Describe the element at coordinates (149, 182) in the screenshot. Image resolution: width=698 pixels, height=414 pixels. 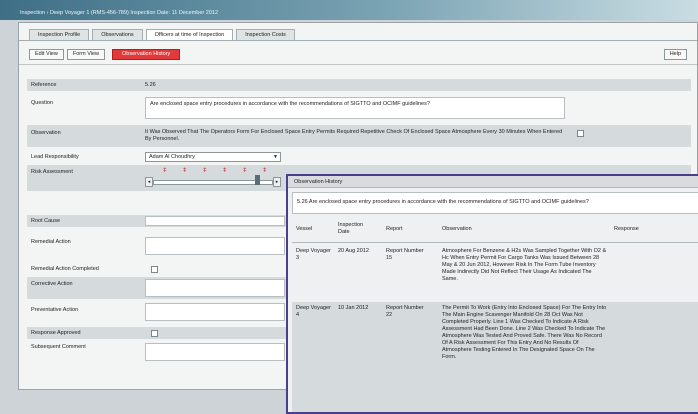
I see `slider-left-arrow-icon: ◂` at that location.